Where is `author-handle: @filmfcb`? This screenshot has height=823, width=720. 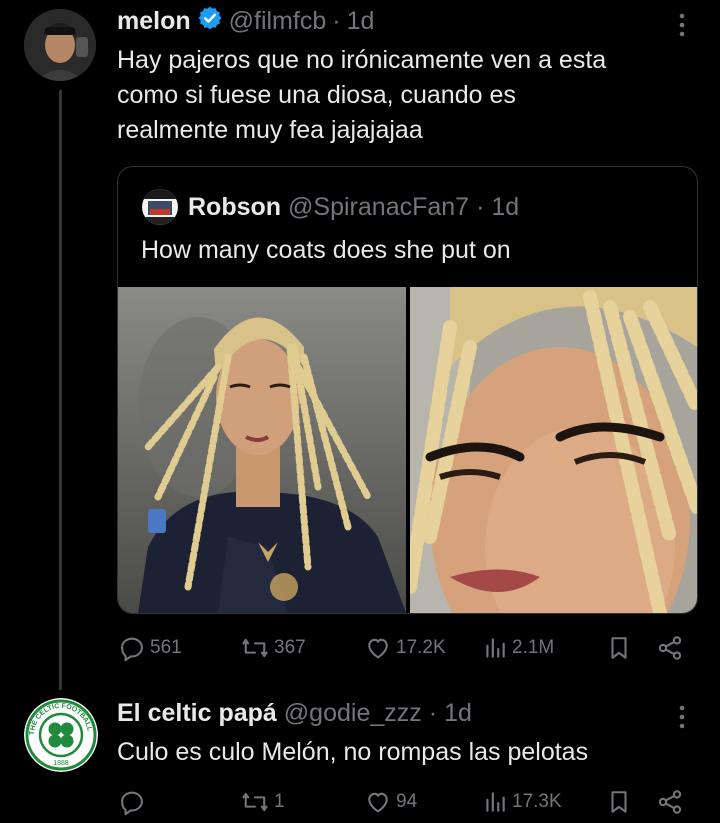 author-handle: @filmfcb is located at coordinates (278, 21).